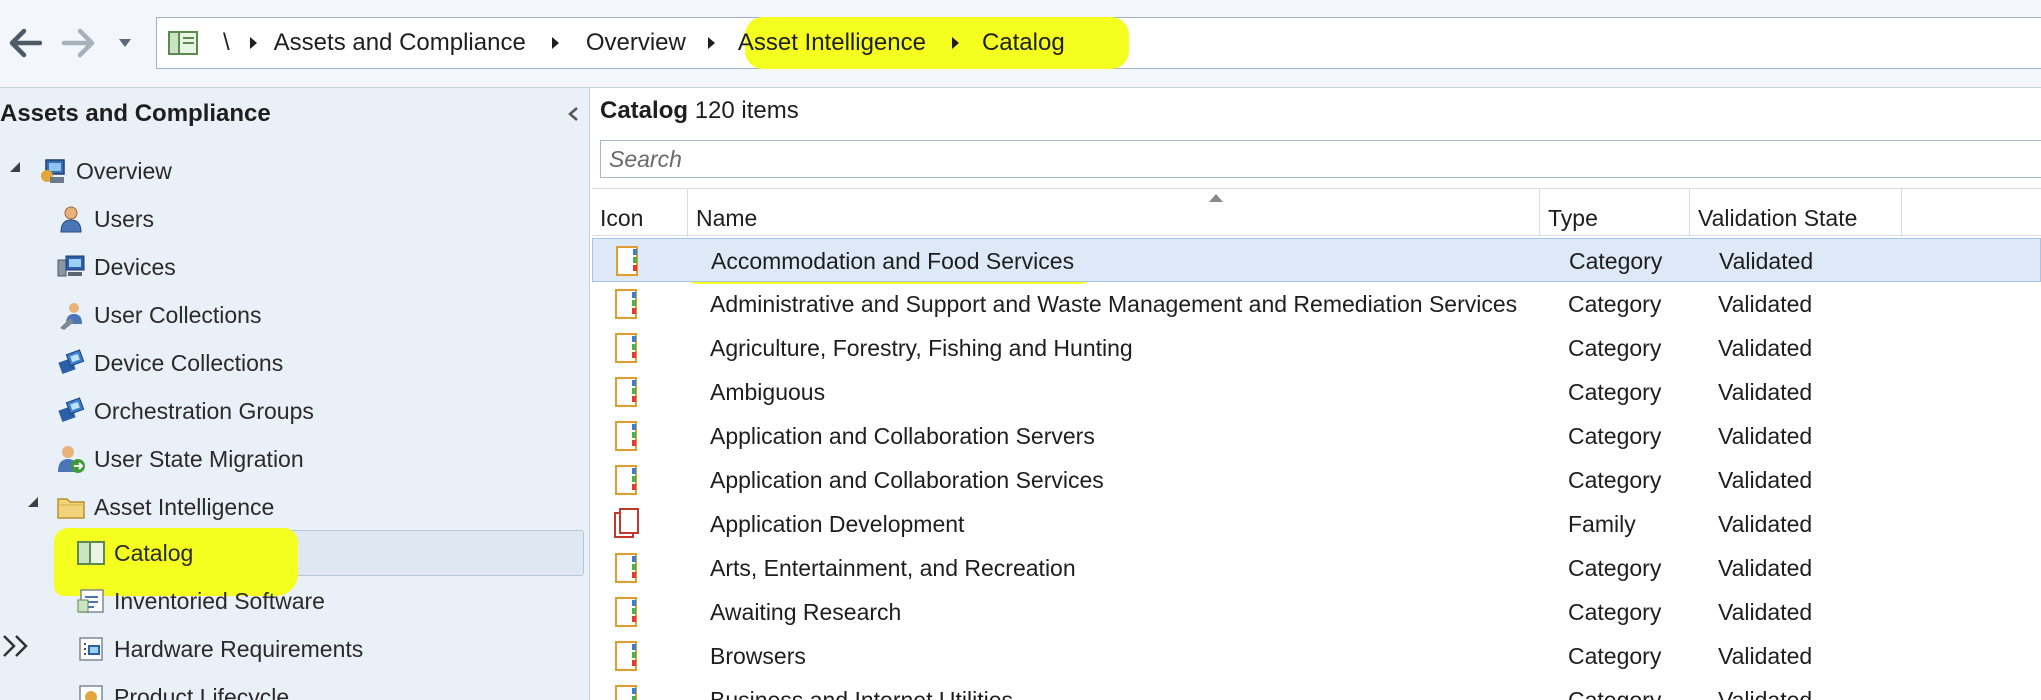 This screenshot has height=700, width=2041. I want to click on nav-item-label: Orchestration Groups, so click(204, 410).